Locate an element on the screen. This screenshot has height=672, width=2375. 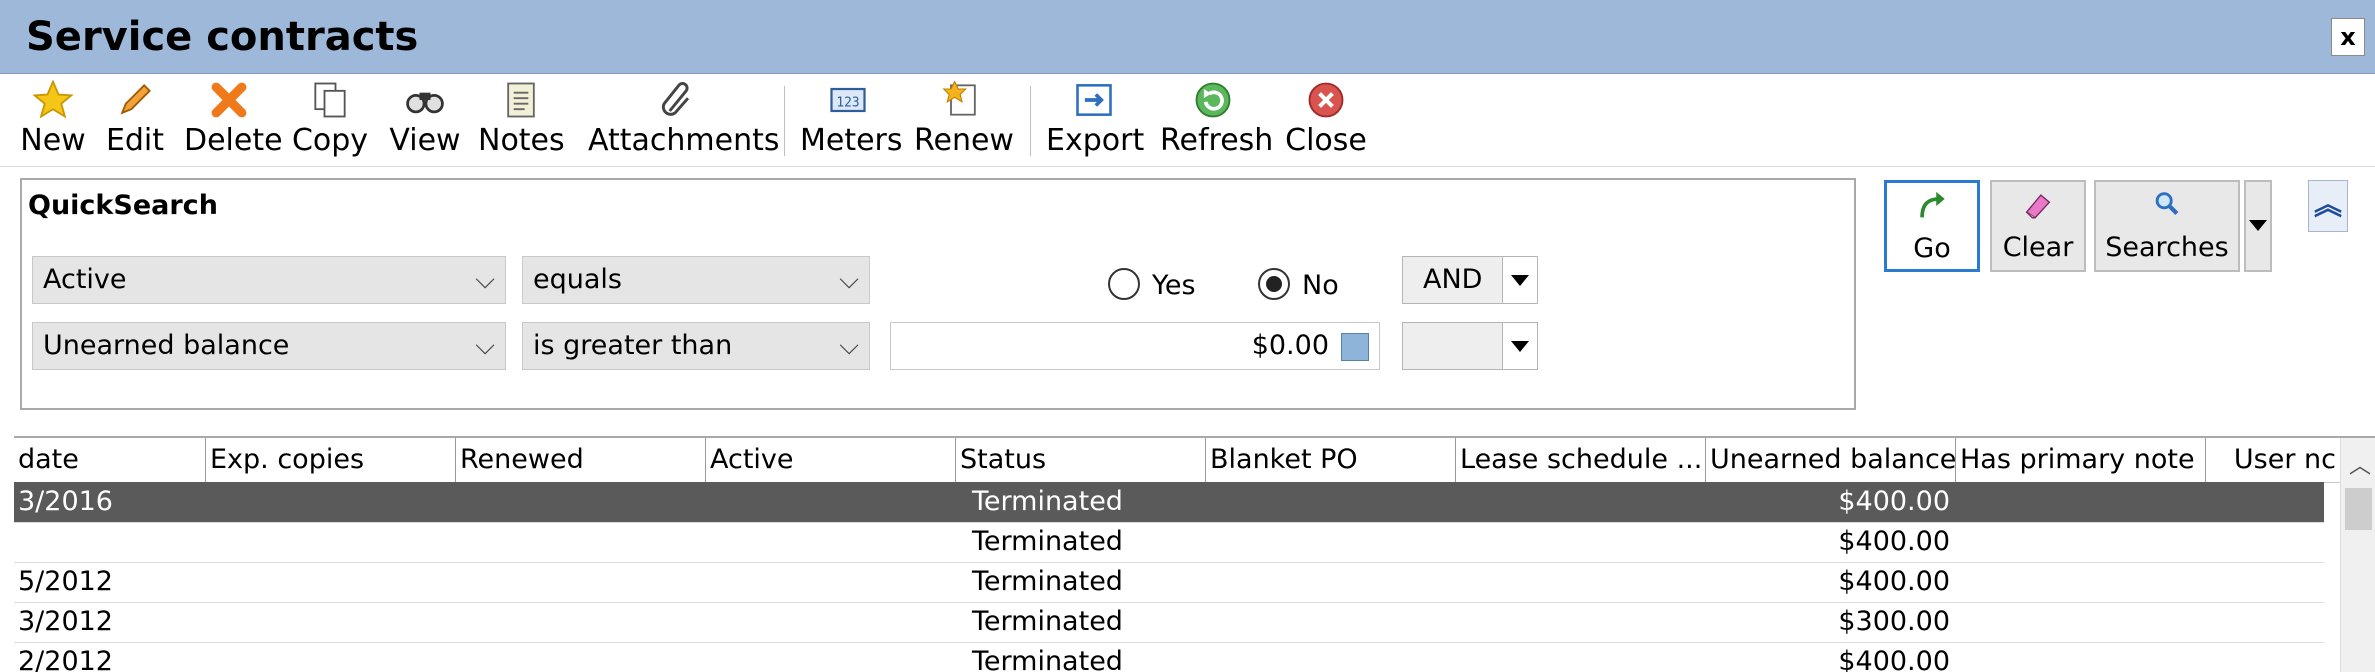
row2-logic-select is located at coordinates (1470, 346).